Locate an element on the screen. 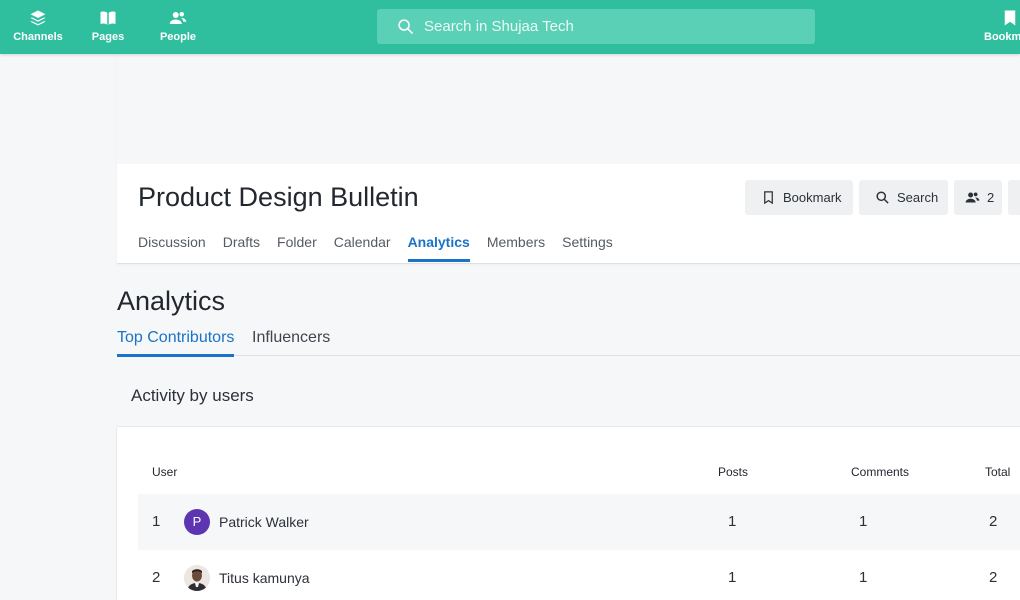 The image size is (1020, 600). column-header-user: User is located at coordinates (165, 472).